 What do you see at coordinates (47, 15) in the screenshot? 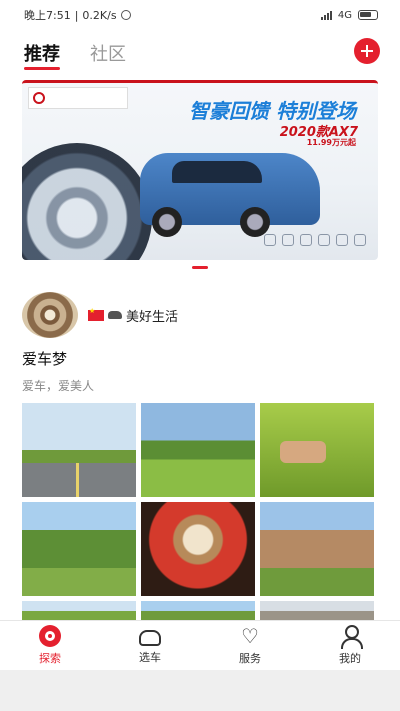
I see `status-time: 晚上7:51` at bounding box center [47, 15].